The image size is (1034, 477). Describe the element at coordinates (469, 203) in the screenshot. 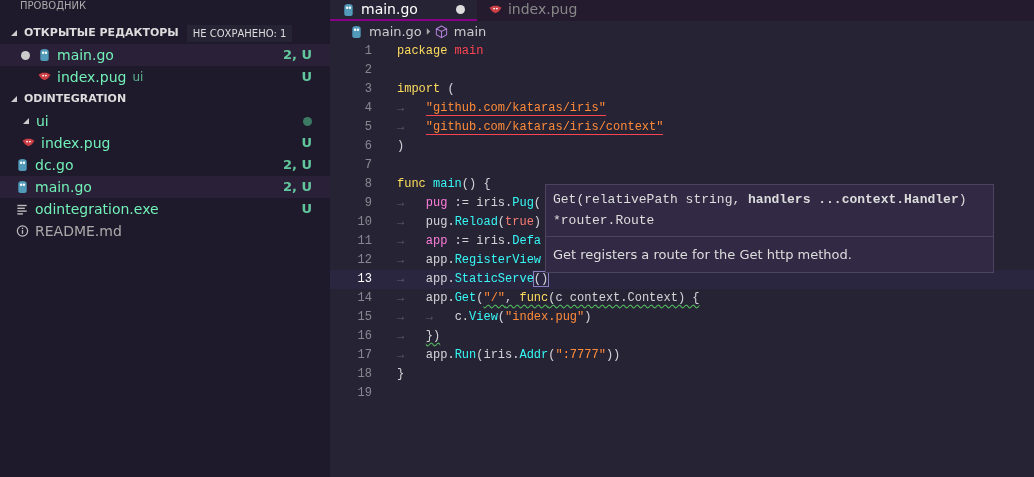

I see `code-line: → pug := iris.Pug(` at that location.